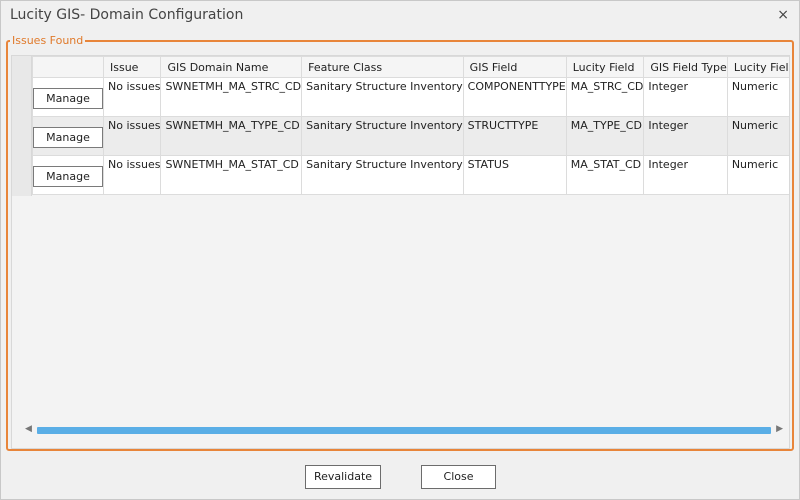 The image size is (800, 500). I want to click on column-header-gis-domain-name: GIS Domain Name, so click(231, 67).